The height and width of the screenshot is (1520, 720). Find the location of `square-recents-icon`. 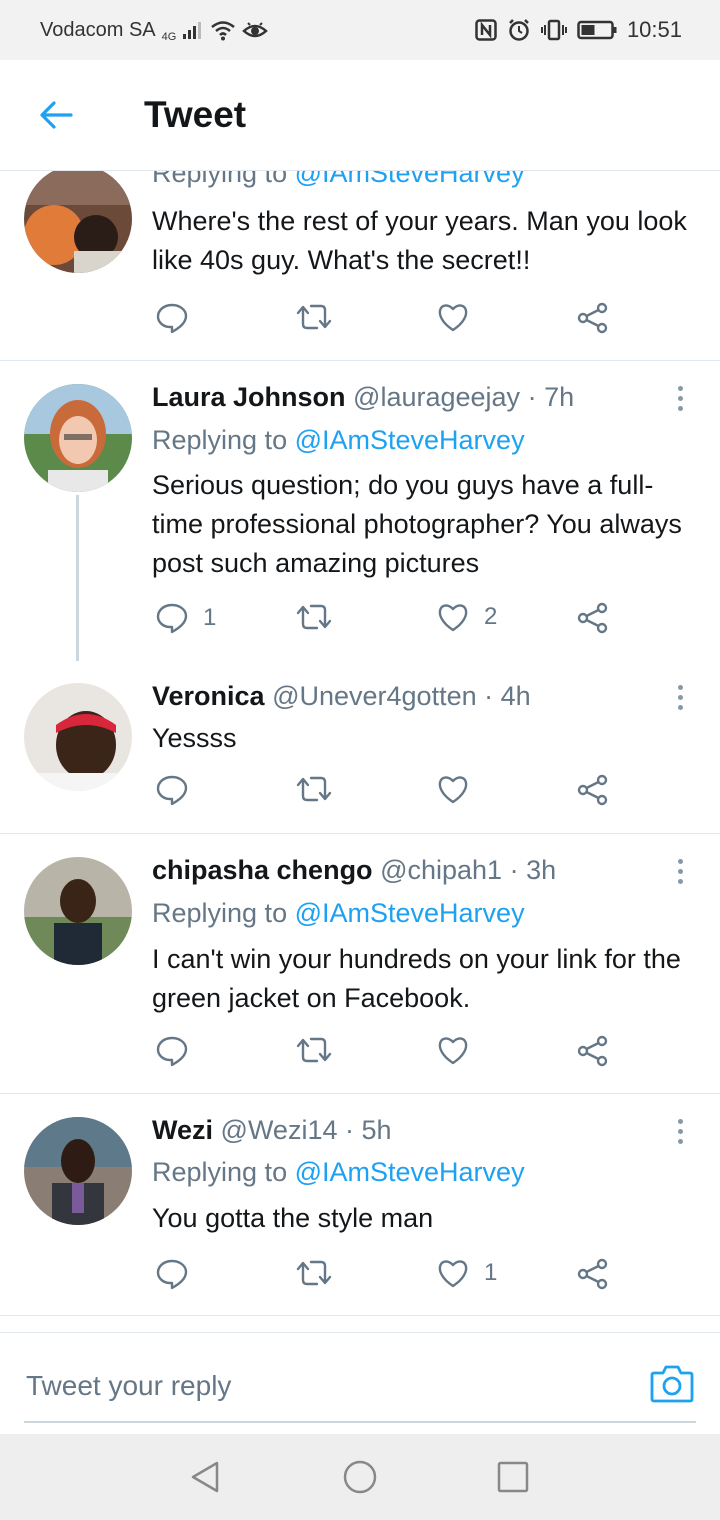

square-recents-icon is located at coordinates (513, 1477).